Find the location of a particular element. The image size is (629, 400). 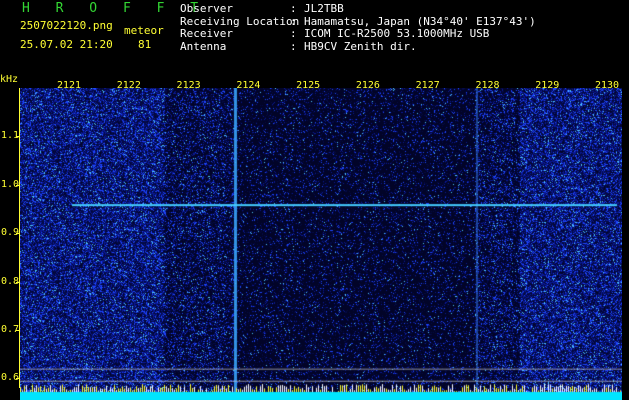

info-row-antenna: Antenna: HB9CV Zenith dir. is located at coordinates (358, 46).